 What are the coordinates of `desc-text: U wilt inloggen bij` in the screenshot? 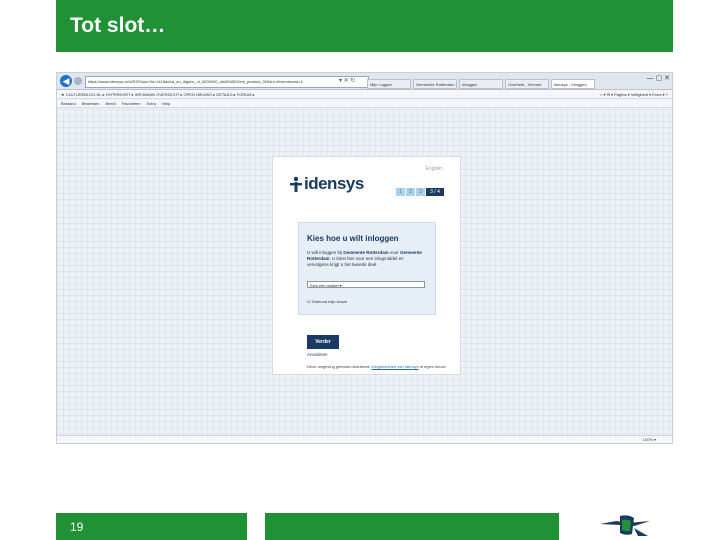 It's located at (325, 252).